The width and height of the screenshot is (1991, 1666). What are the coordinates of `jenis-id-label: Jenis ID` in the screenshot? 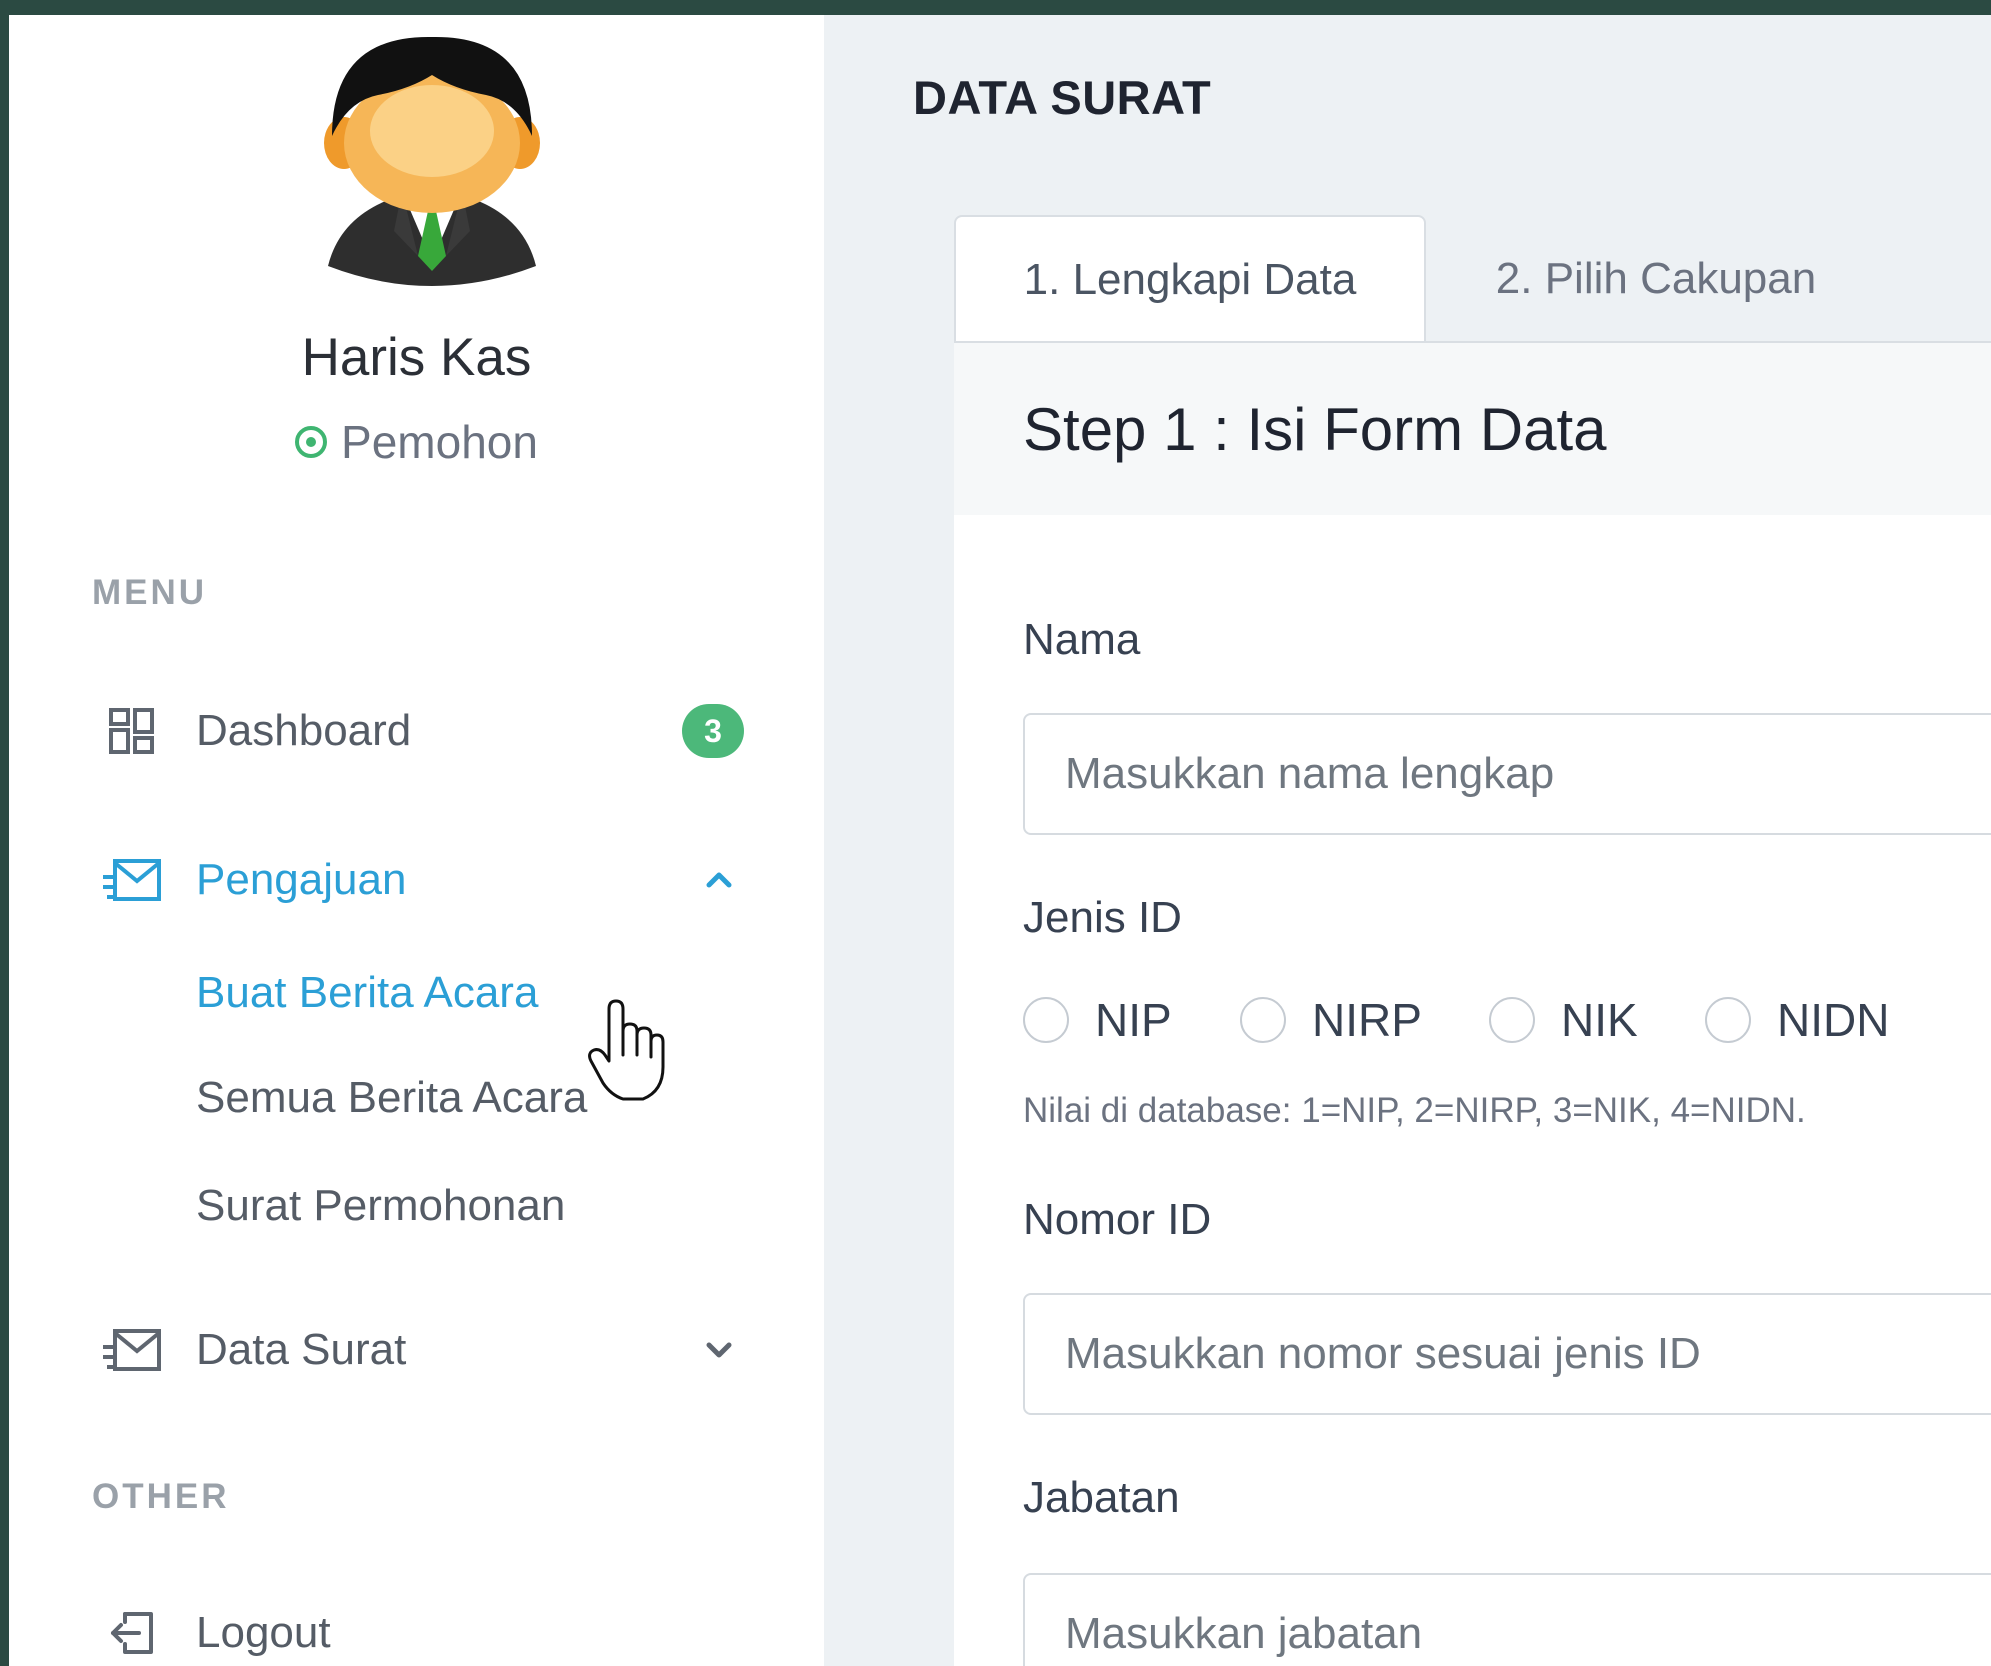 It's located at (1102, 917).